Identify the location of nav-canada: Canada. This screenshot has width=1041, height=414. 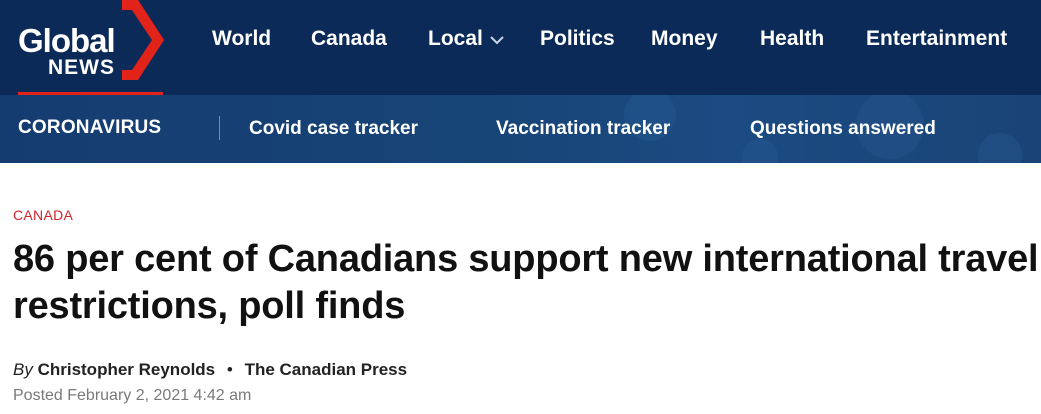
(349, 39).